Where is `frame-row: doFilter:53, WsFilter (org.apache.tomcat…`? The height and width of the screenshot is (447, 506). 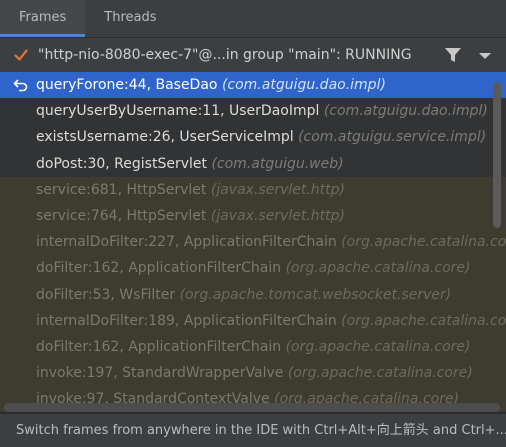 frame-row: doFilter:53, WsFilter (org.apache.tomcat… is located at coordinates (253, 294).